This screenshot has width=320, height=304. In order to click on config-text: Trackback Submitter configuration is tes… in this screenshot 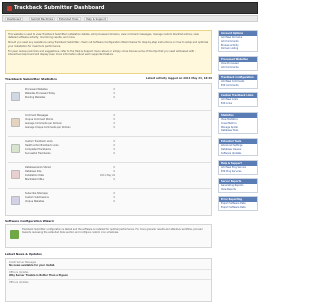, I will do `click(112, 231)`.